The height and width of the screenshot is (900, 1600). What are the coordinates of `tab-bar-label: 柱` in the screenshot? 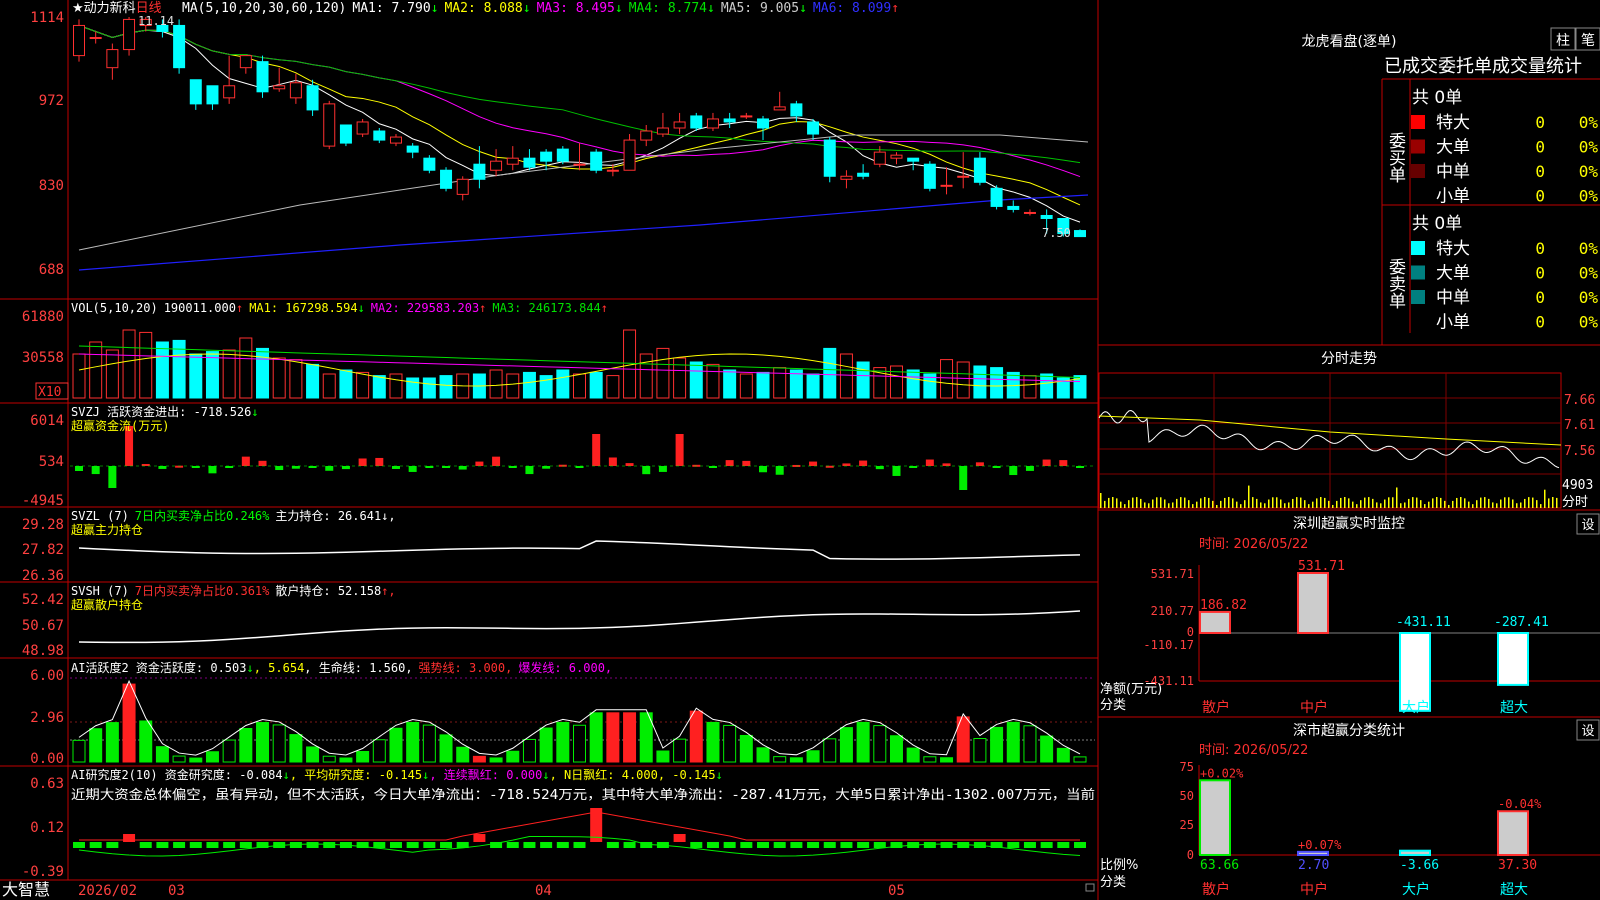 It's located at (1563, 41).